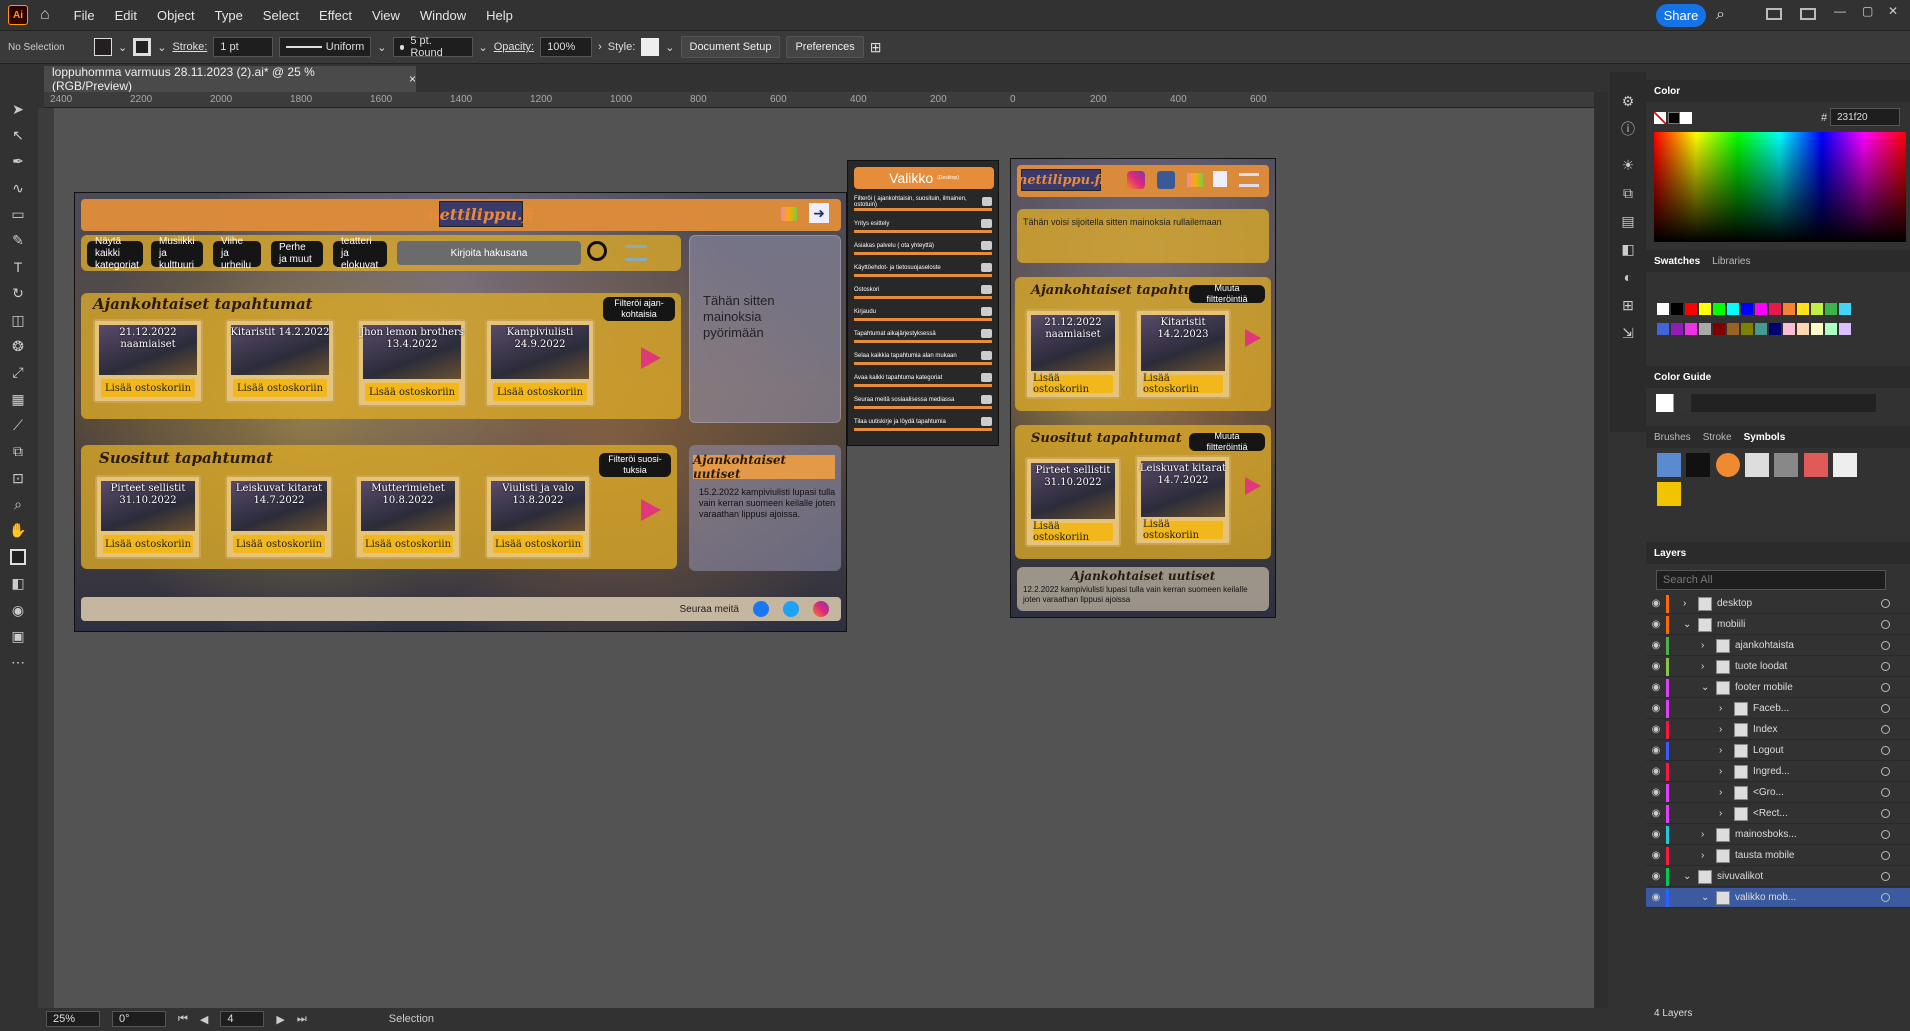 The width and height of the screenshot is (1910, 1031). I want to click on color-panel-title: Color, so click(1667, 91).